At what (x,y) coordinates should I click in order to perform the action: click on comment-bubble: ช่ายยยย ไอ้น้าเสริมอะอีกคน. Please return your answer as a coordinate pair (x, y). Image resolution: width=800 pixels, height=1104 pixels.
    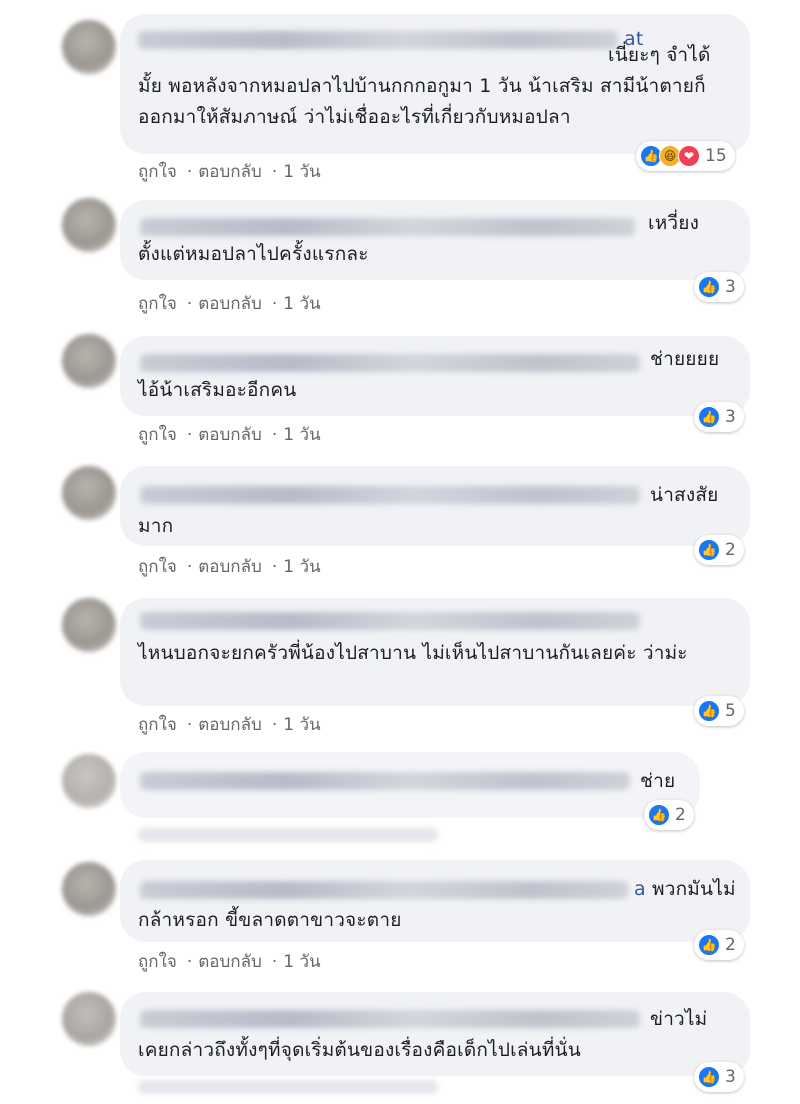
    Looking at the image, I should click on (435, 376).